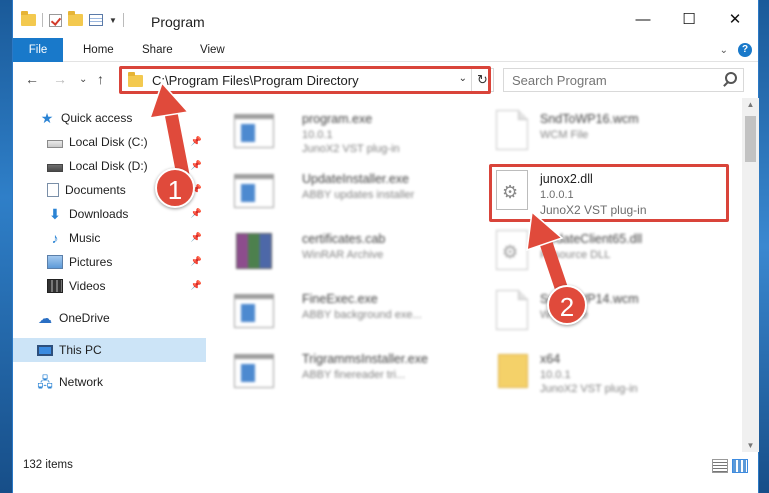 The width and height of the screenshot is (769, 493). Describe the element at coordinates (98, 50) in the screenshot. I see `tab-home: Home` at that location.